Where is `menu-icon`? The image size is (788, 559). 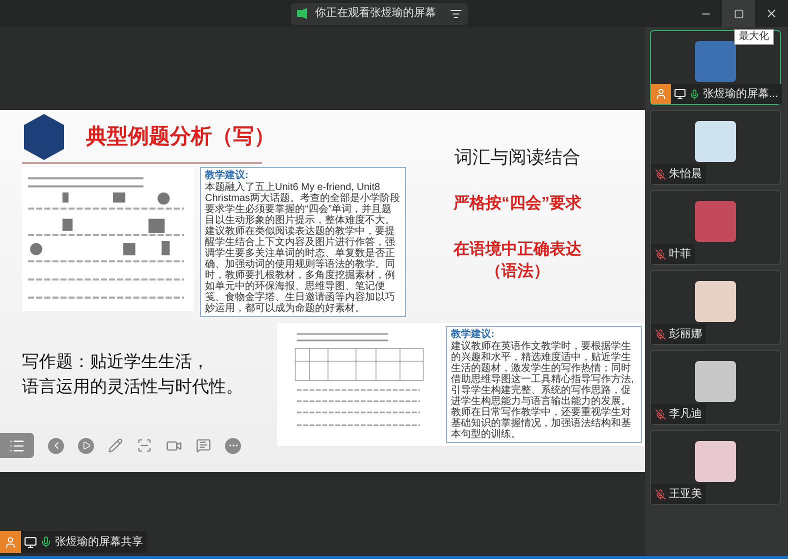 menu-icon is located at coordinates (456, 14).